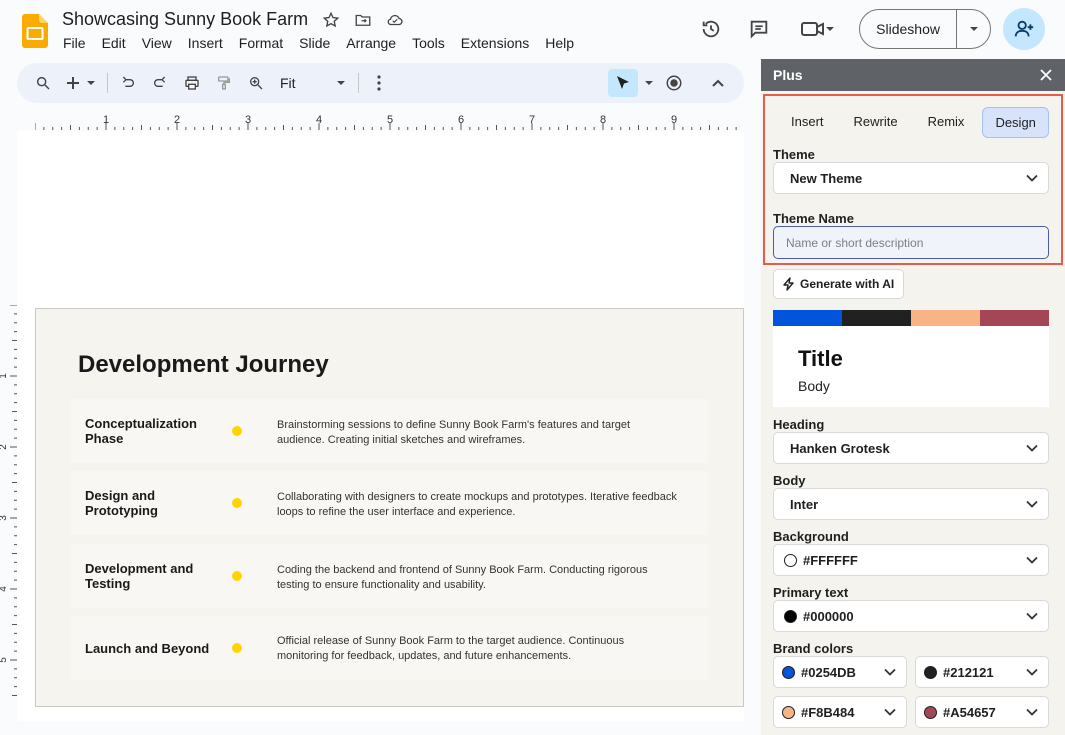  I want to click on heading-font-select: Hanken Grotesk, so click(911, 448).